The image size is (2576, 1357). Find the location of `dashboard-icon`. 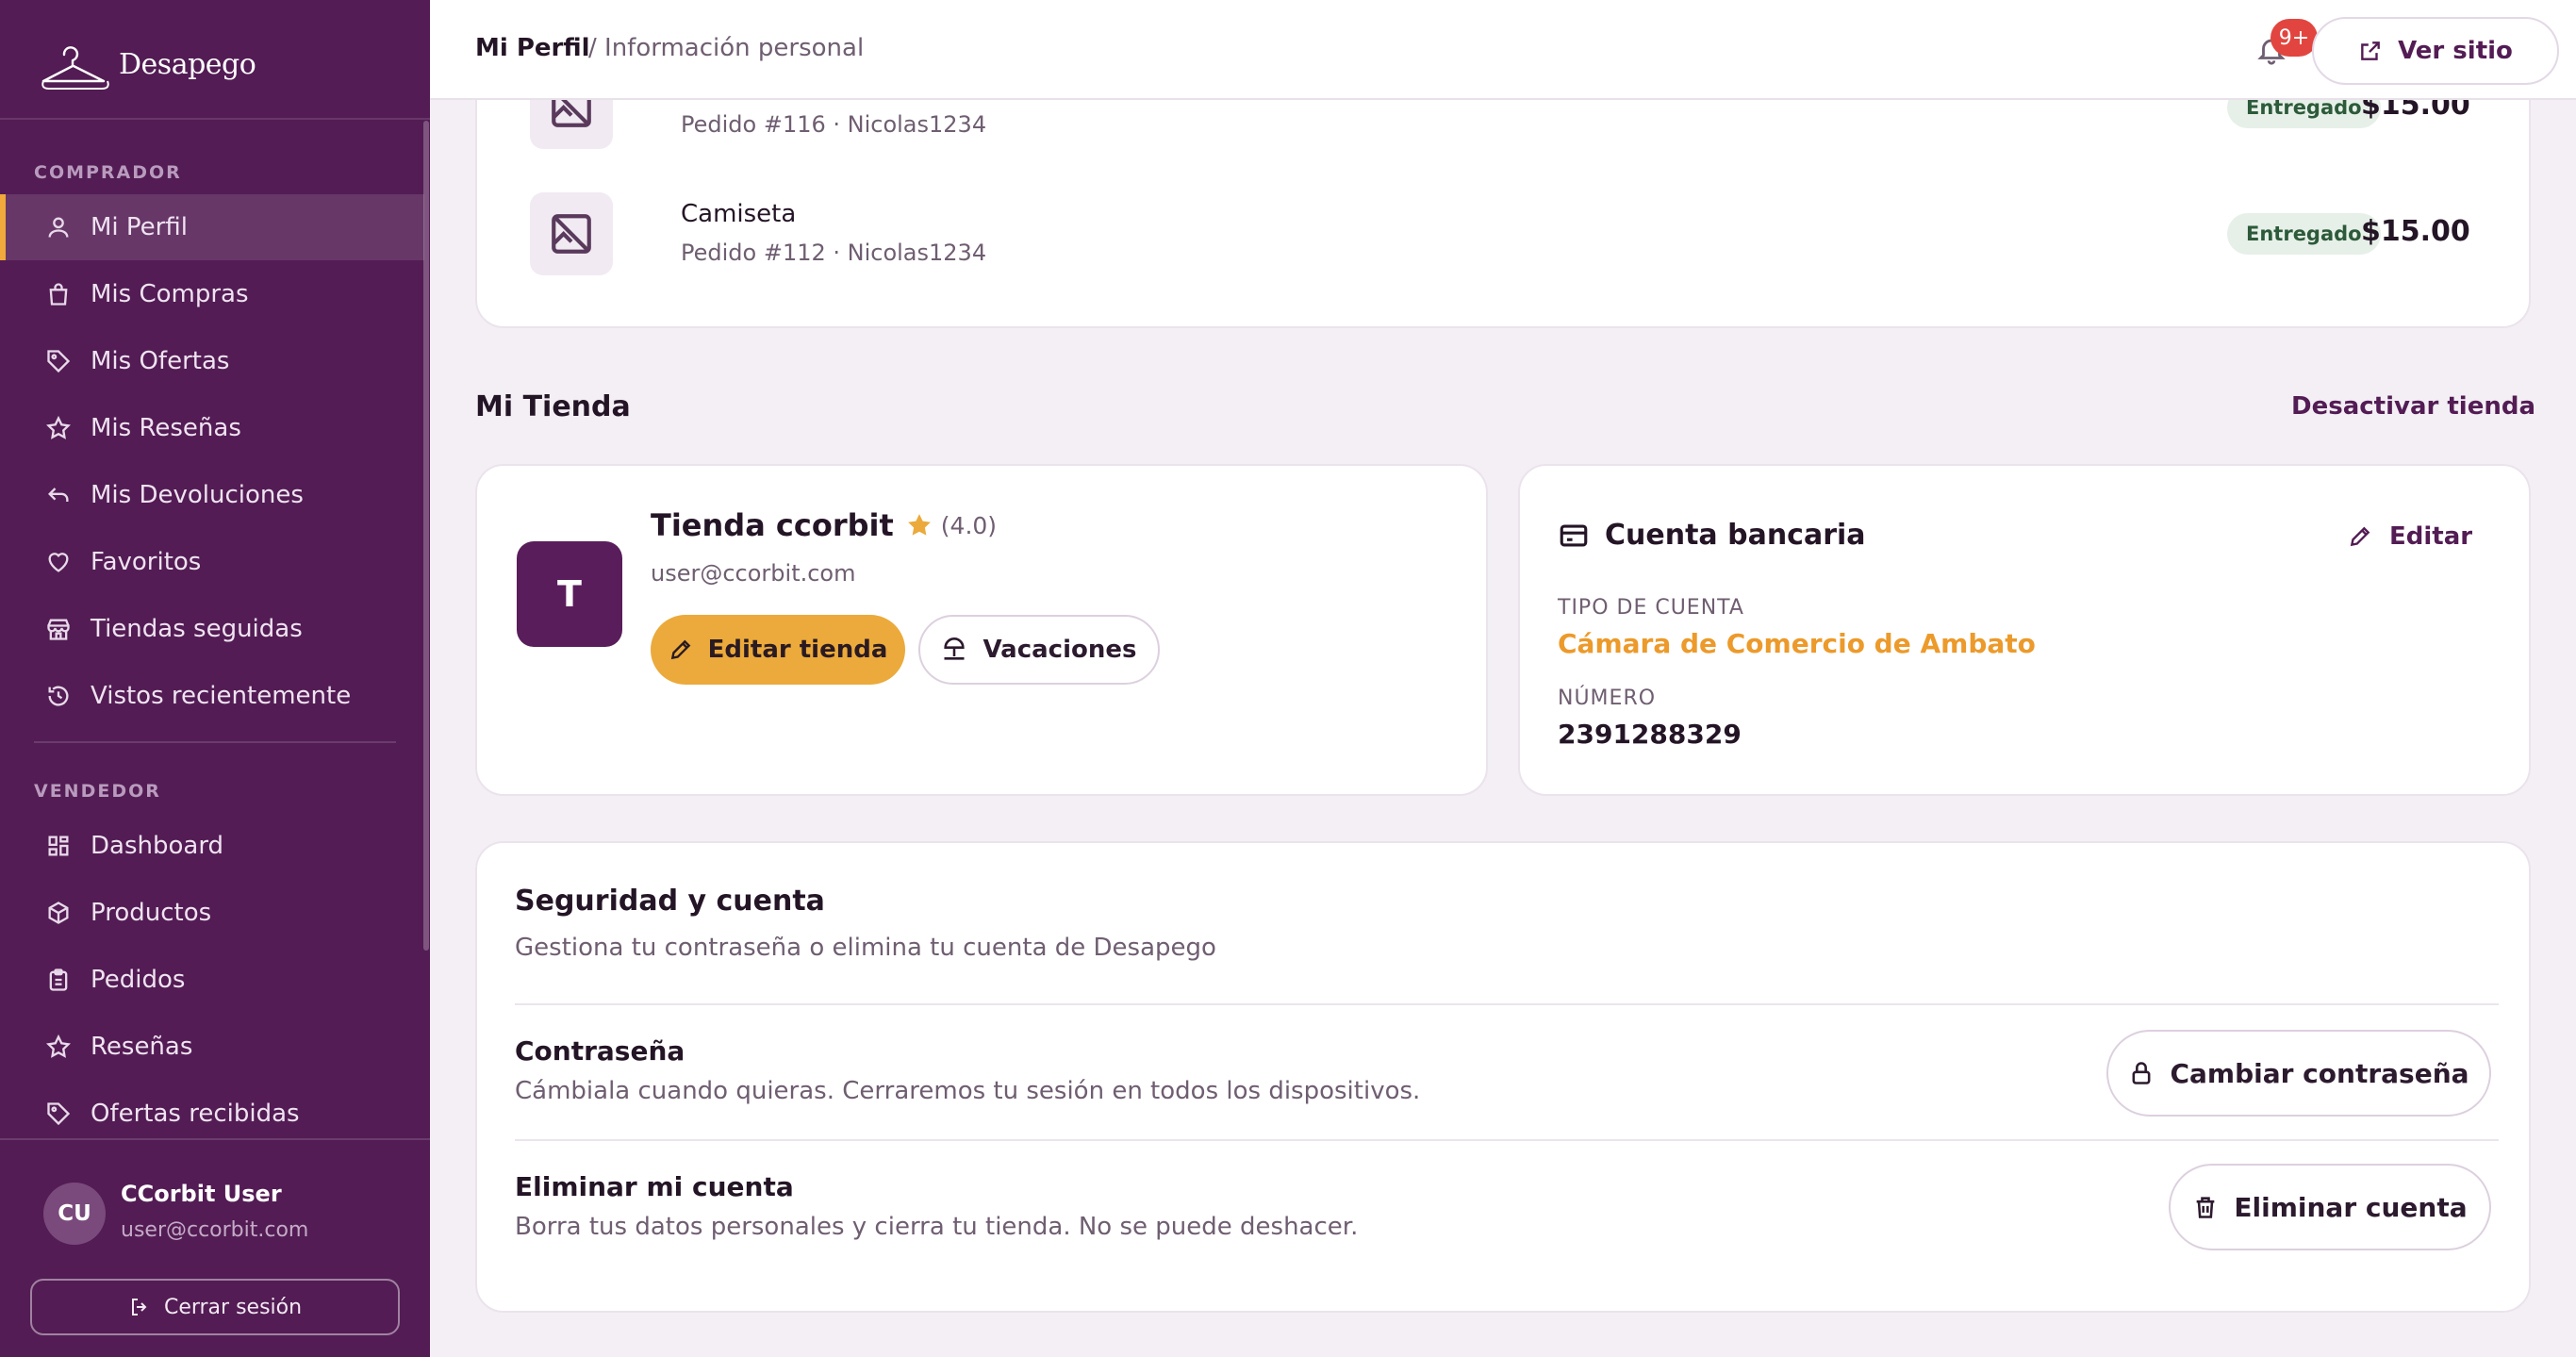

dashboard-icon is located at coordinates (58, 846).